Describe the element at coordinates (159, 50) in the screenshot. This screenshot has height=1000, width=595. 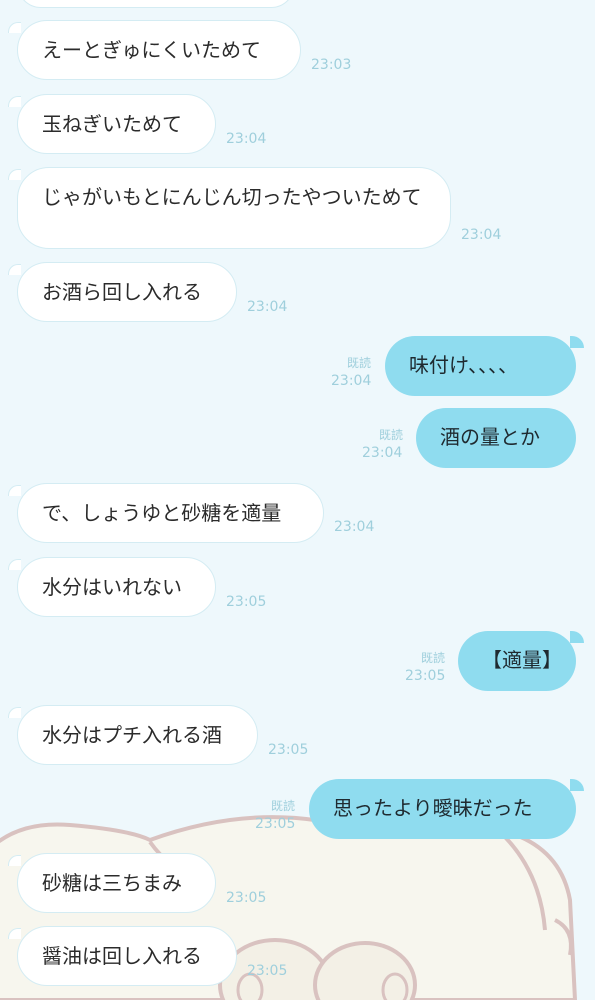
I see `message-bubble: えーとぎゅにくいためて` at that location.